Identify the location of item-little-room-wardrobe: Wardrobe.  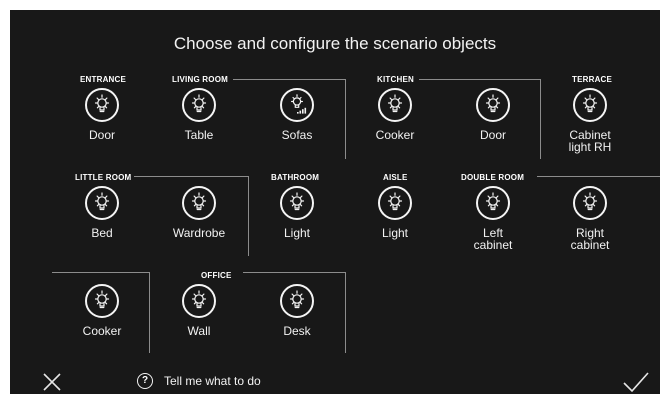
(199, 212).